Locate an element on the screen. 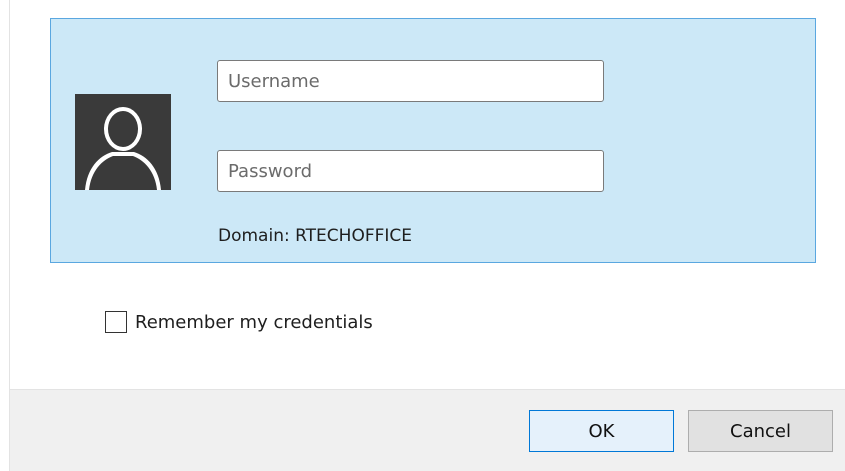 This screenshot has height=471, width=845. user-silhouette-graphic is located at coordinates (123, 142).